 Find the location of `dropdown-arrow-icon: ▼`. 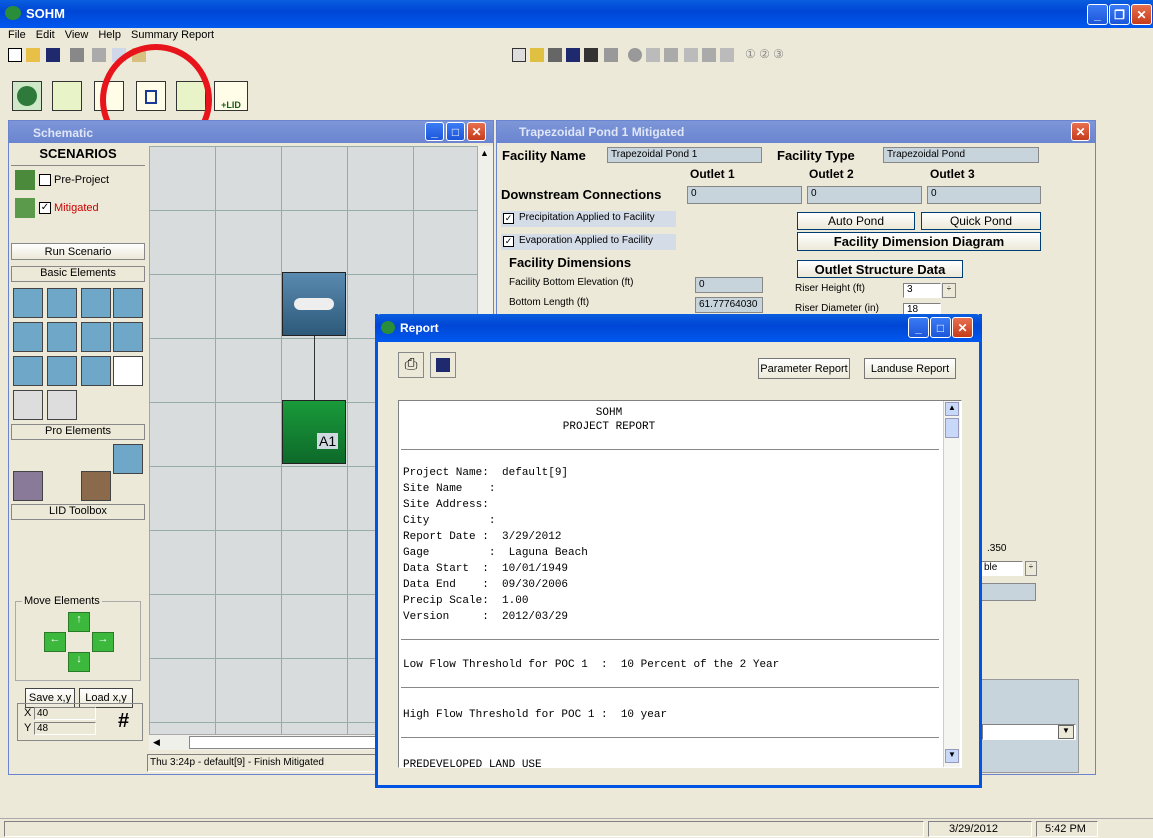

dropdown-arrow-icon: ▼ is located at coordinates (1066, 732).